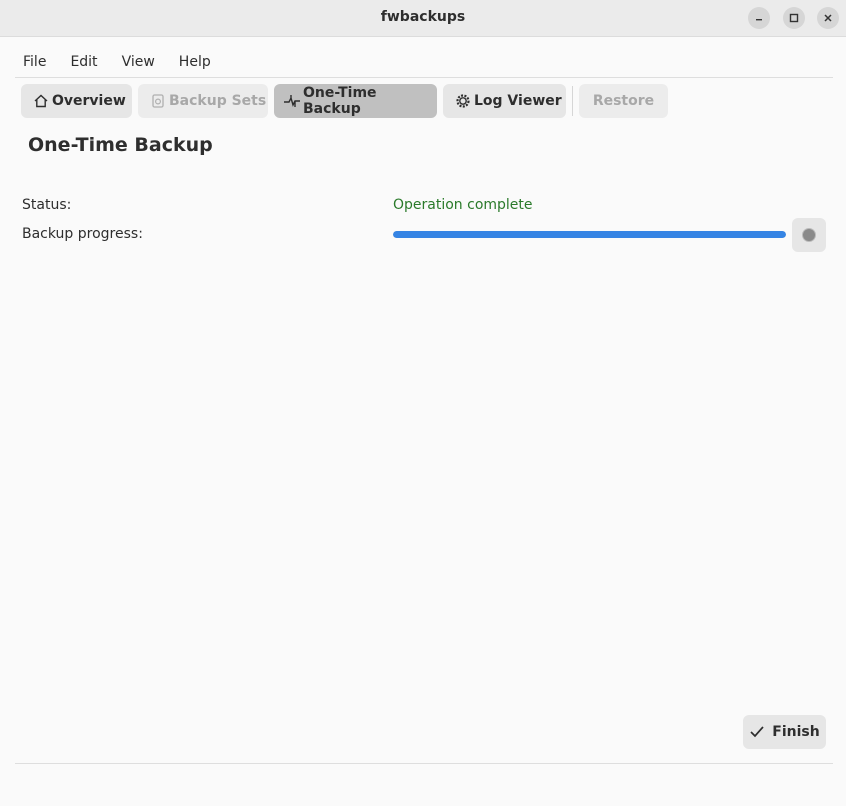 The width and height of the screenshot is (846, 806). I want to click on bottom-divider, so click(424, 763).